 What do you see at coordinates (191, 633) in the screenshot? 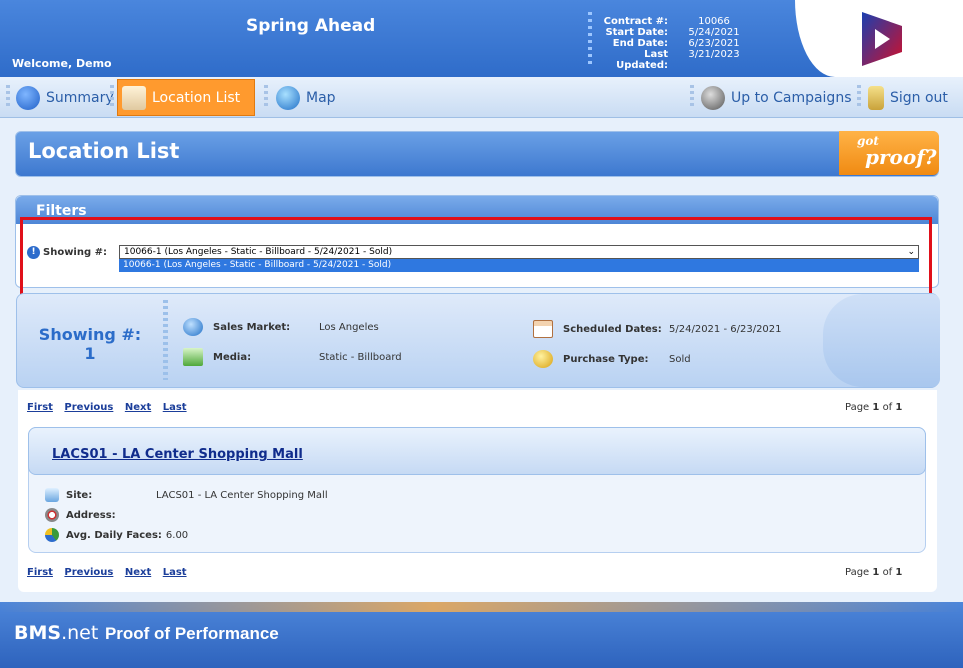
I see `brand-tagline: Proof of Performance` at bounding box center [191, 633].